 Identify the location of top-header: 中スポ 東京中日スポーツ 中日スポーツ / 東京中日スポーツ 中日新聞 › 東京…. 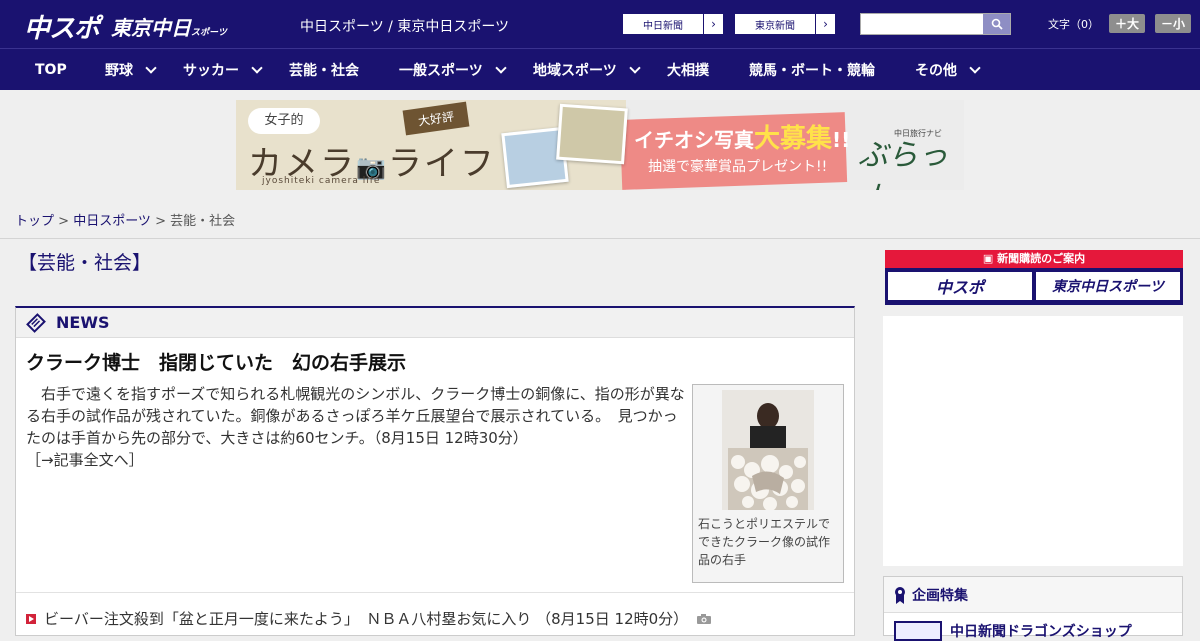
(600, 24).